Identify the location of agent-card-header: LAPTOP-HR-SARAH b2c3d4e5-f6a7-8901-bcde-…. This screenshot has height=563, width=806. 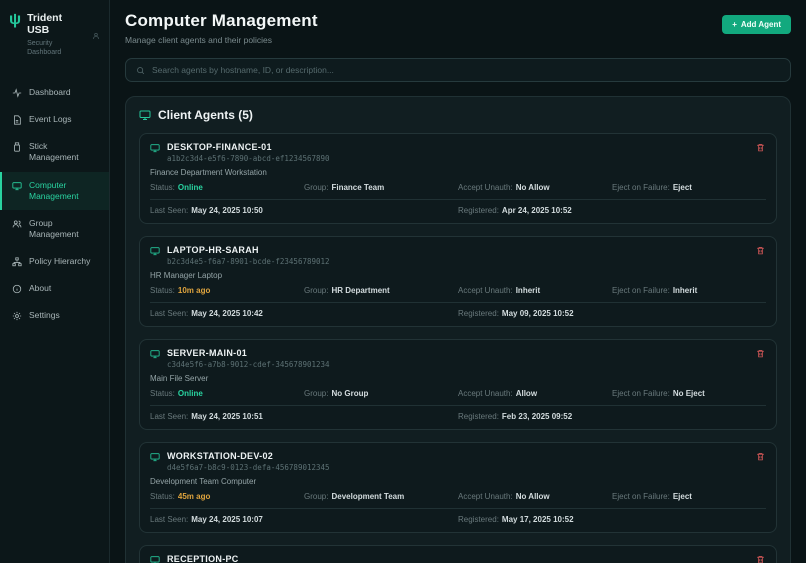
(458, 255).